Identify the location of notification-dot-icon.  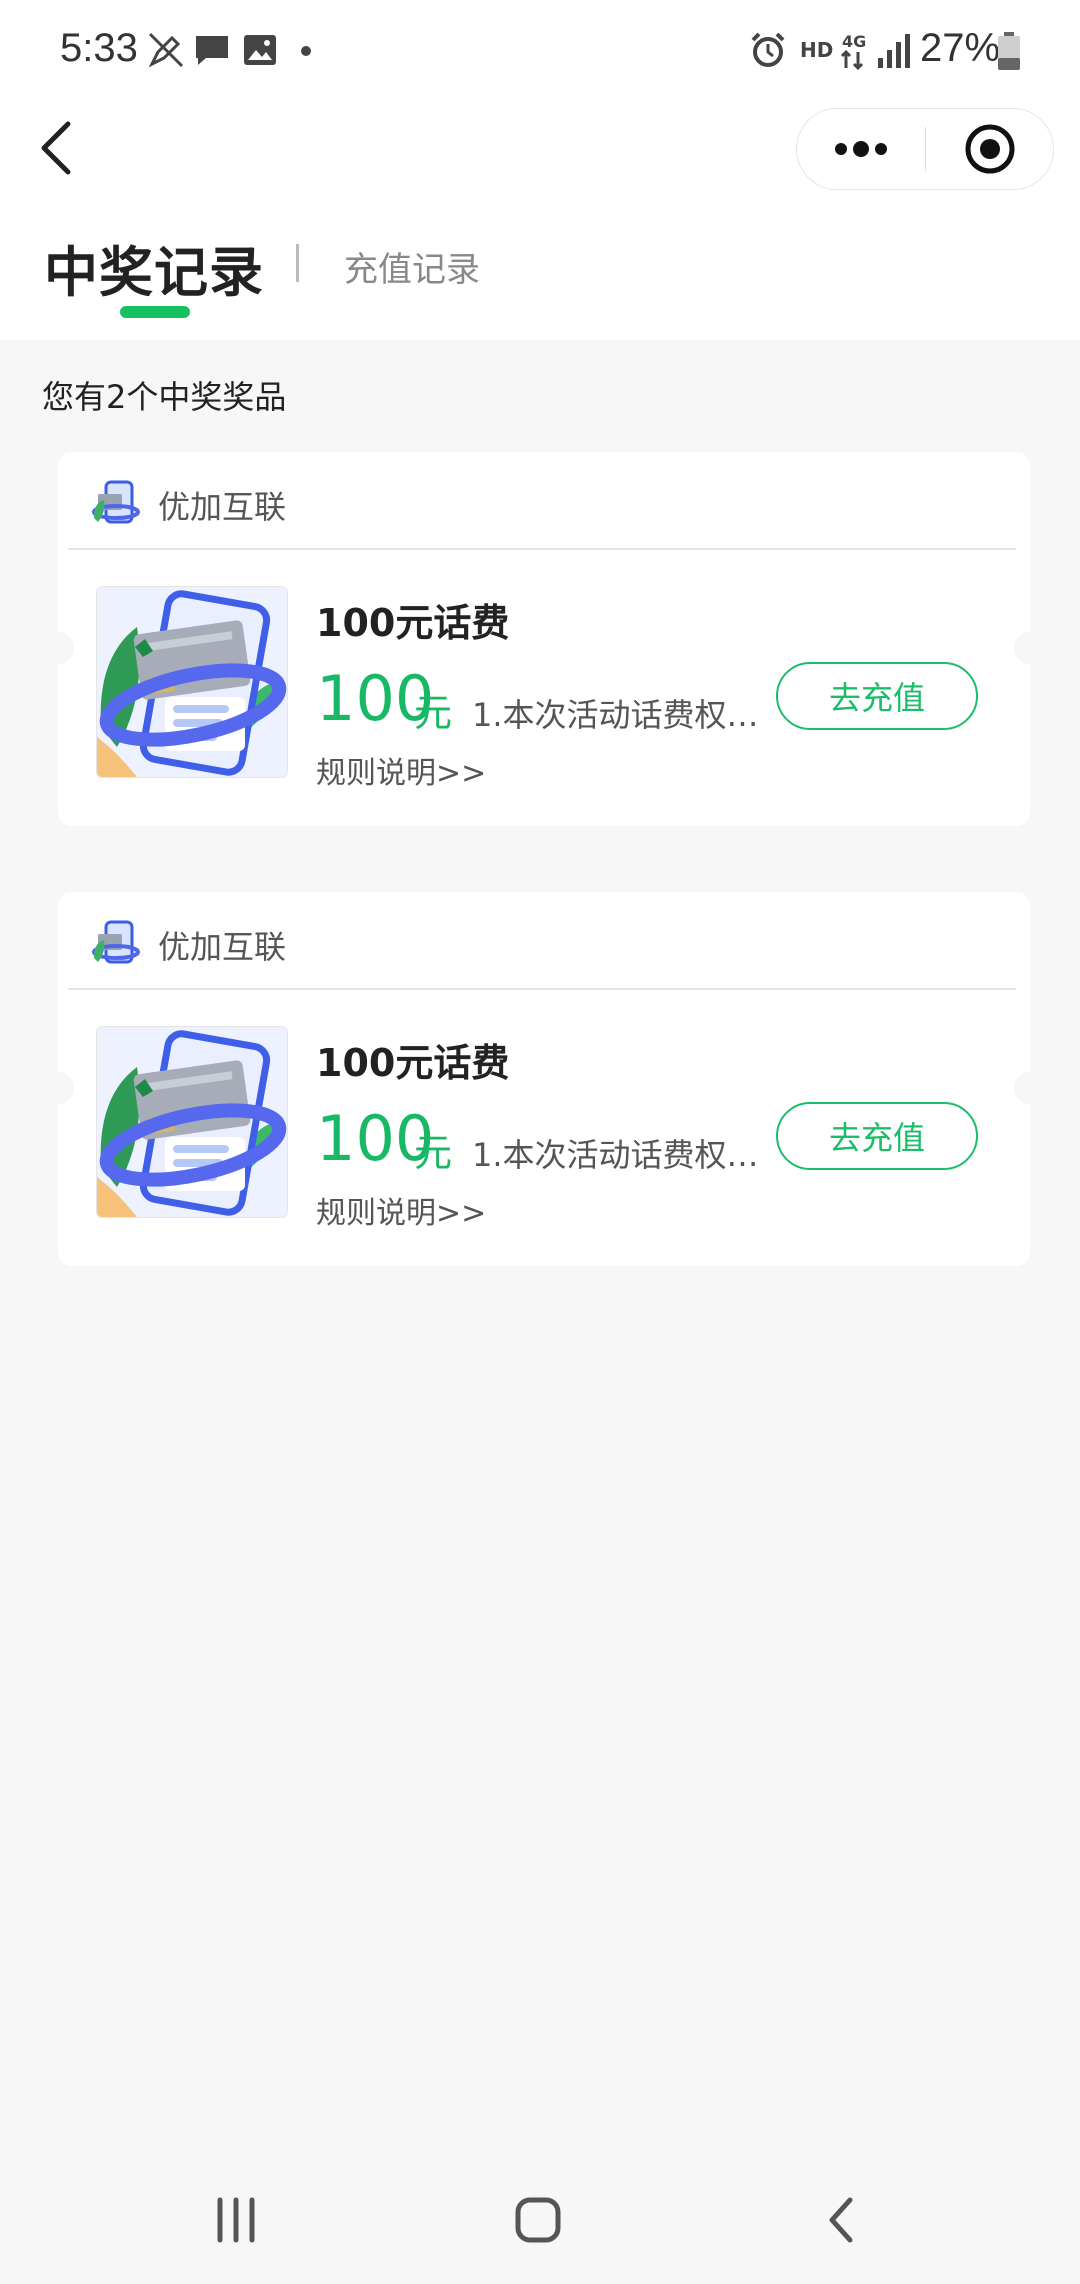
(306, 51).